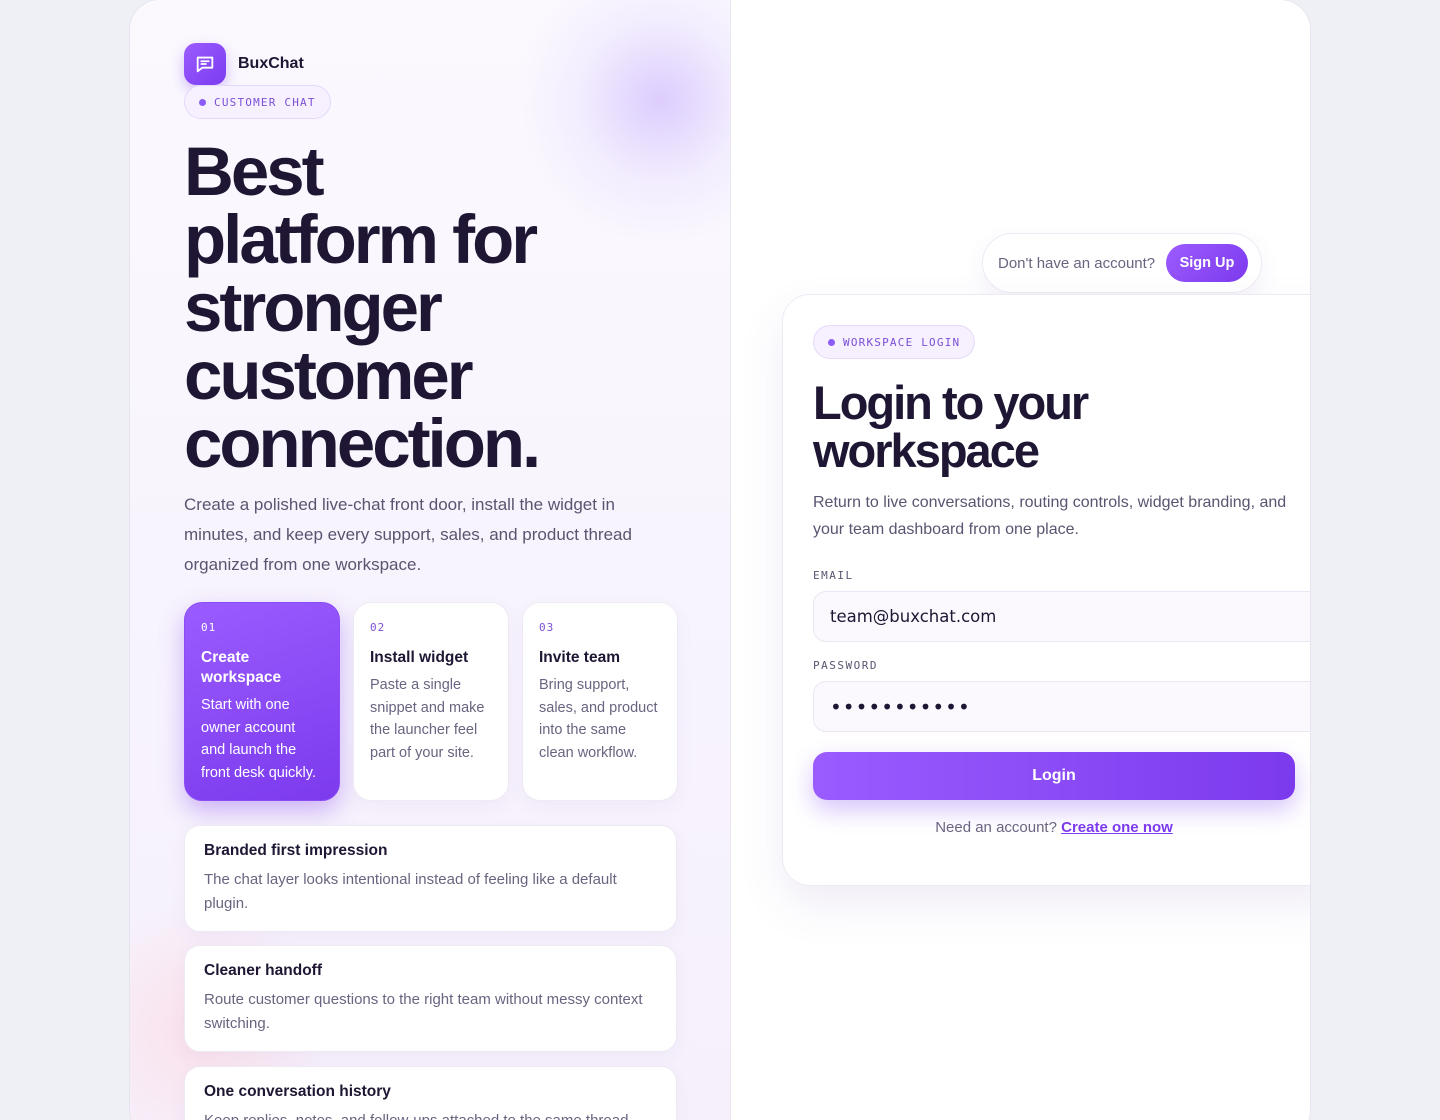 Image resolution: width=1440 pixels, height=1120 pixels. I want to click on brand-name: BuxChat, so click(271, 63).